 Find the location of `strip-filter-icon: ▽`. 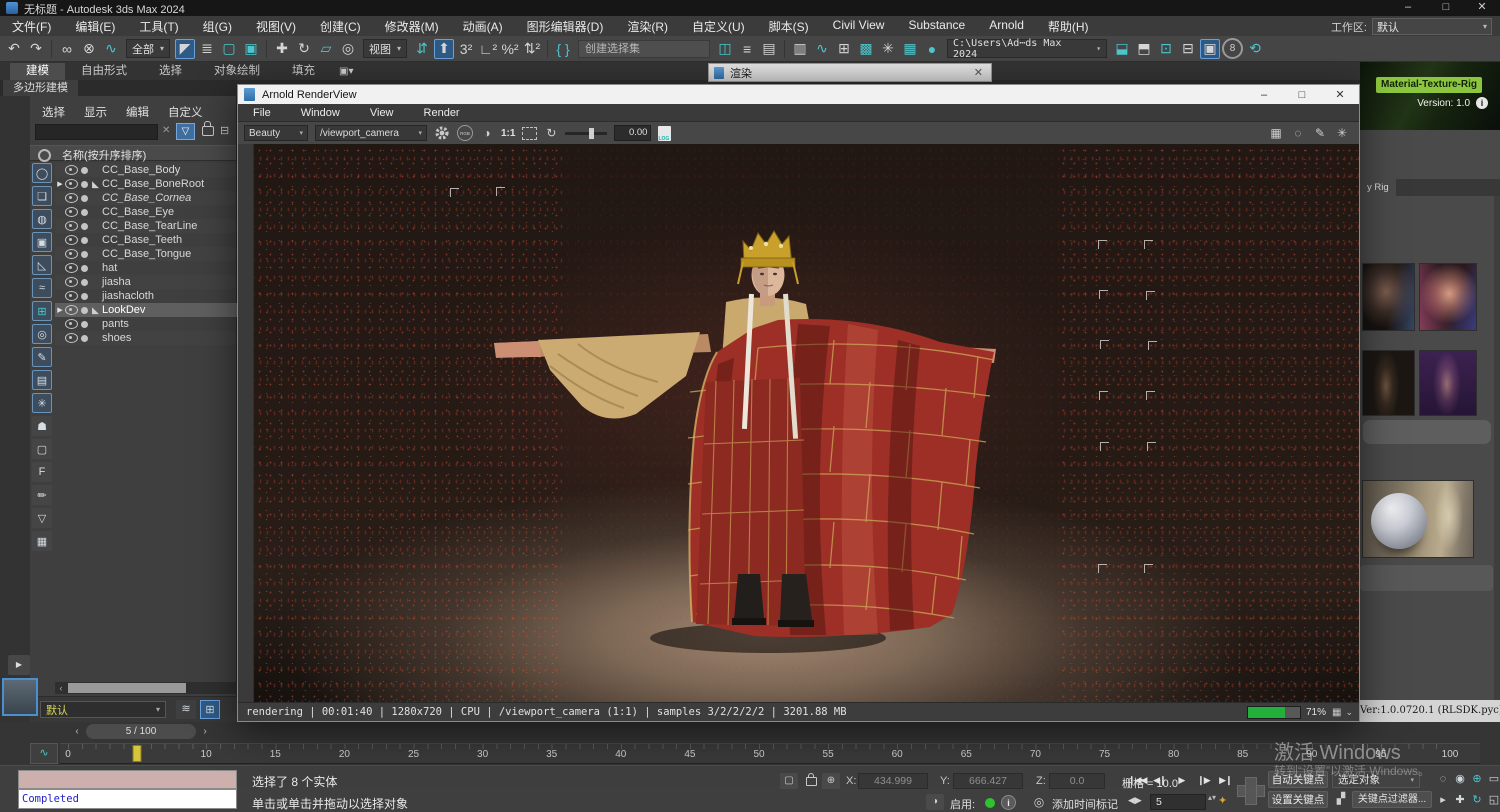

strip-filter-icon: ▽ is located at coordinates (42, 518).